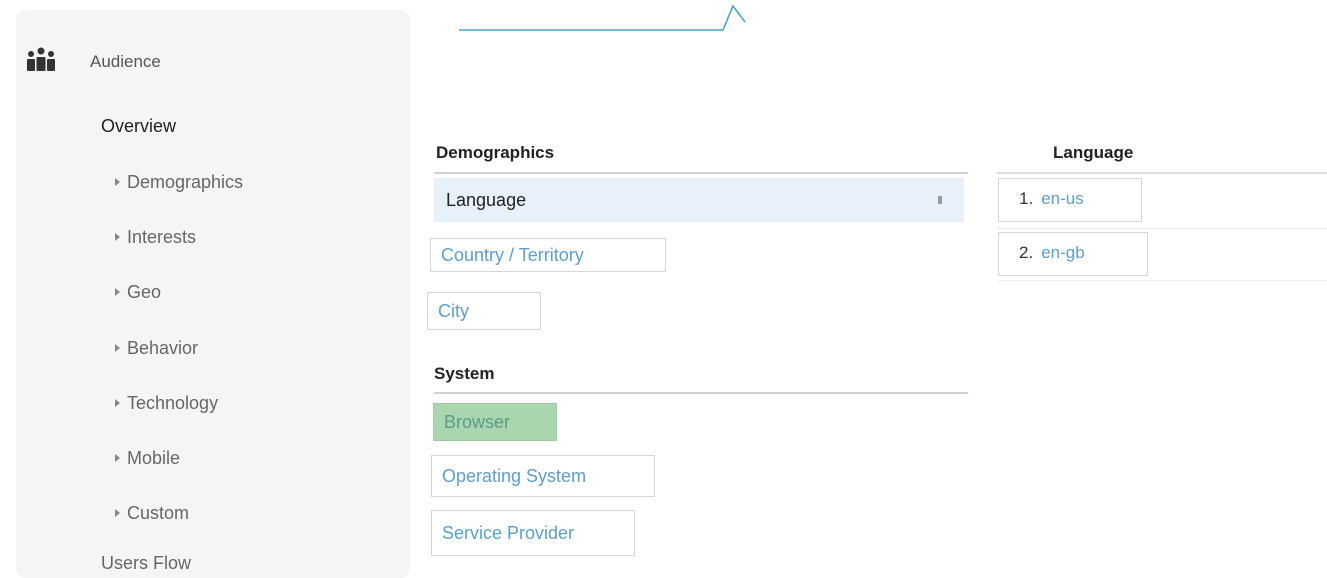 The height and width of the screenshot is (578, 1327). Describe the element at coordinates (1062, 252) in the screenshot. I see `language-link: en-gb` at that location.